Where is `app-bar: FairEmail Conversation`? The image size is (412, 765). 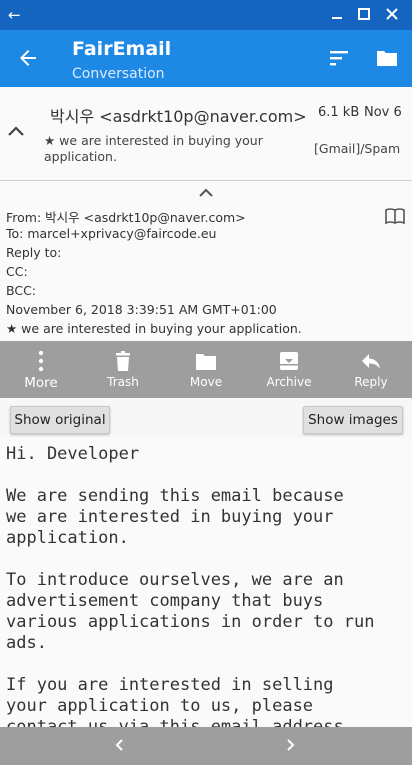
app-bar: FairEmail Conversation is located at coordinates (206, 58).